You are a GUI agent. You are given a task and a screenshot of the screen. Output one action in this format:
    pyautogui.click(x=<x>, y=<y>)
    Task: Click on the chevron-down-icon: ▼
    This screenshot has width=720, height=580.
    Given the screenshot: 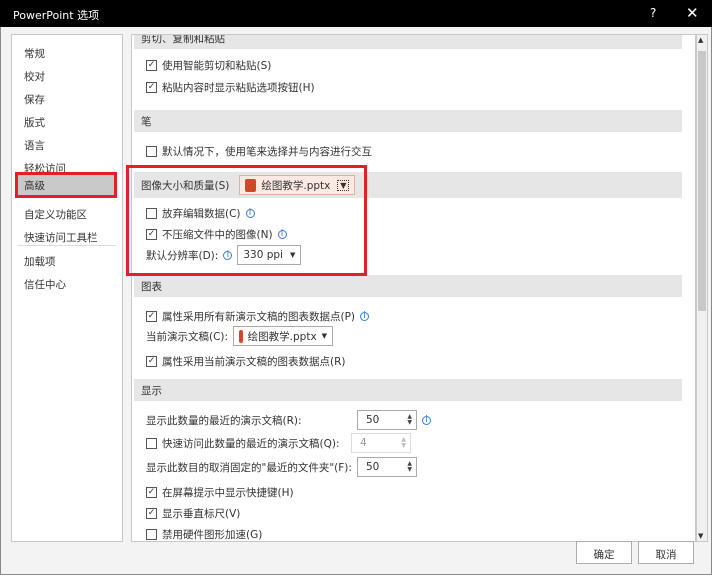 What is the action you would take?
    pyautogui.click(x=324, y=336)
    